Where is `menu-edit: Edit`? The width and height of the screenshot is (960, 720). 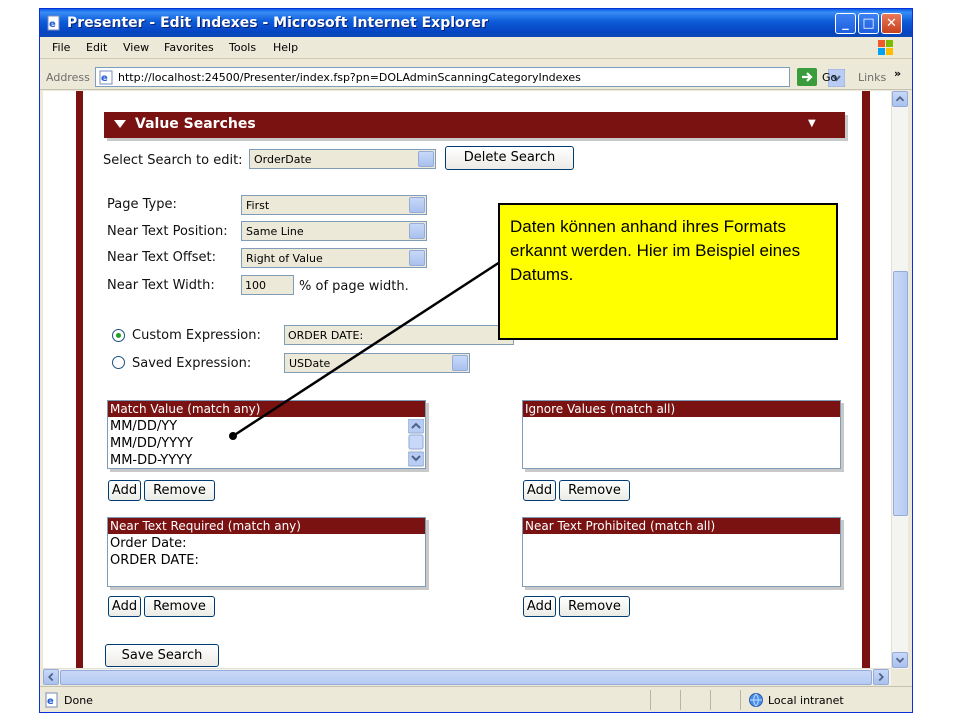 menu-edit: Edit is located at coordinates (96, 47).